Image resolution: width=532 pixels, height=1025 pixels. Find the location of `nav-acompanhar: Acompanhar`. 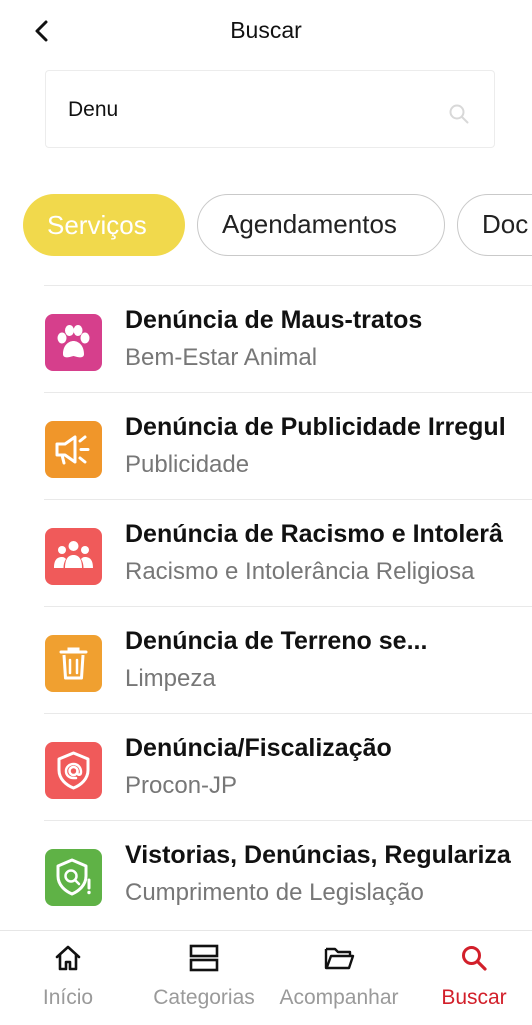

nav-acompanhar: Acompanhar is located at coordinates (339, 978).